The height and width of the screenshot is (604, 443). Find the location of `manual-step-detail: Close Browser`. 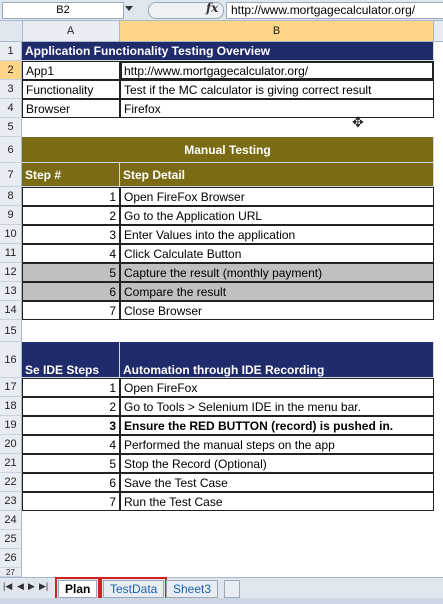

manual-step-detail: Close Browser is located at coordinates (277, 310).